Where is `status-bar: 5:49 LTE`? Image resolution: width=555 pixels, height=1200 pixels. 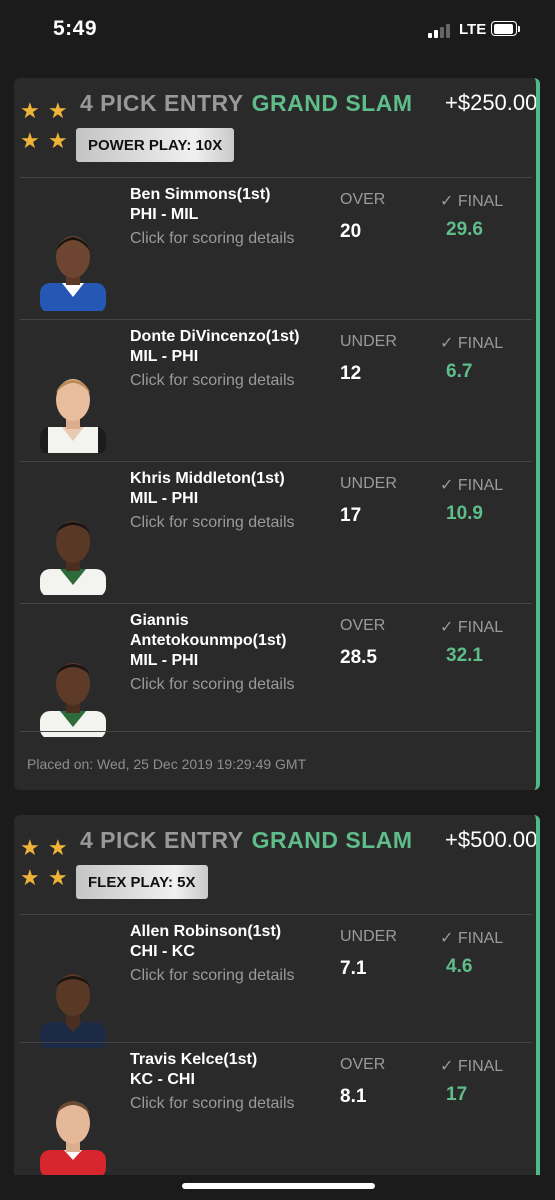 status-bar: 5:49 LTE is located at coordinates (277, 31).